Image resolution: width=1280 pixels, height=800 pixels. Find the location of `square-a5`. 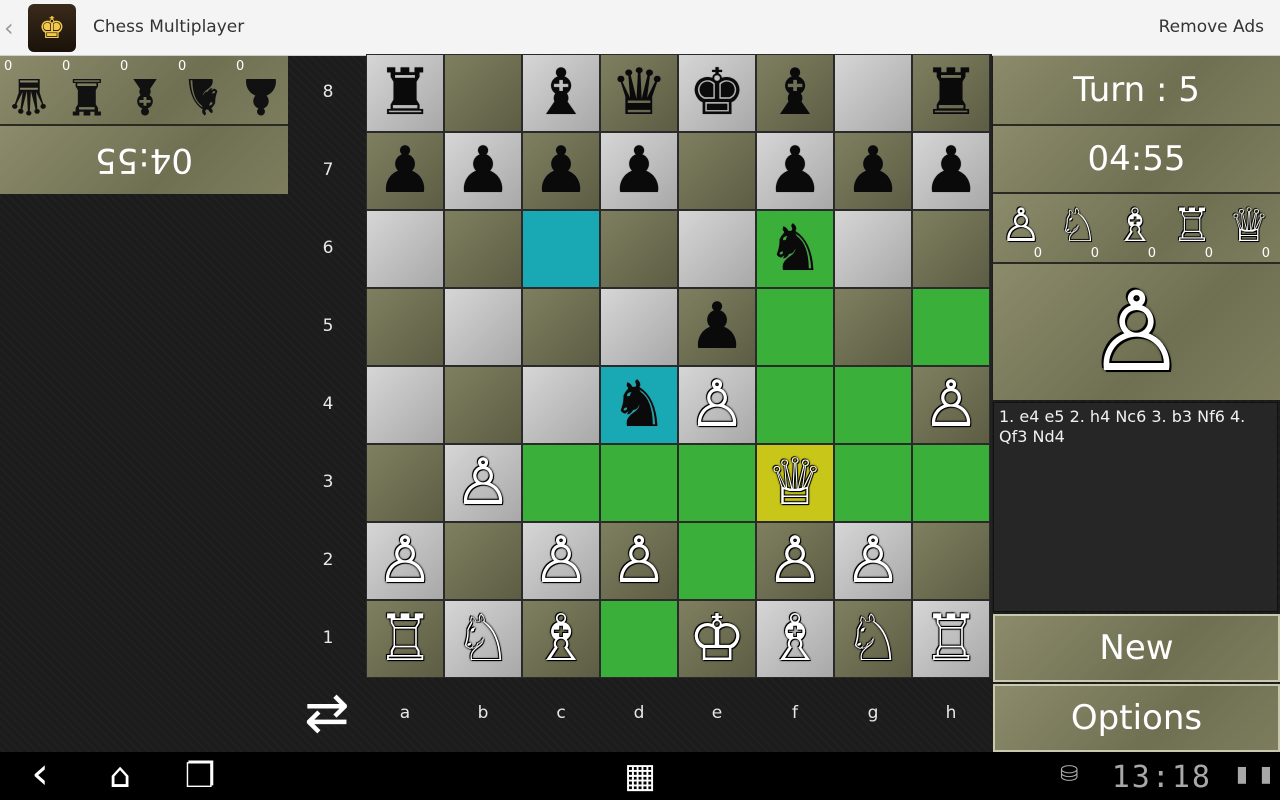

square-a5 is located at coordinates (405, 327).